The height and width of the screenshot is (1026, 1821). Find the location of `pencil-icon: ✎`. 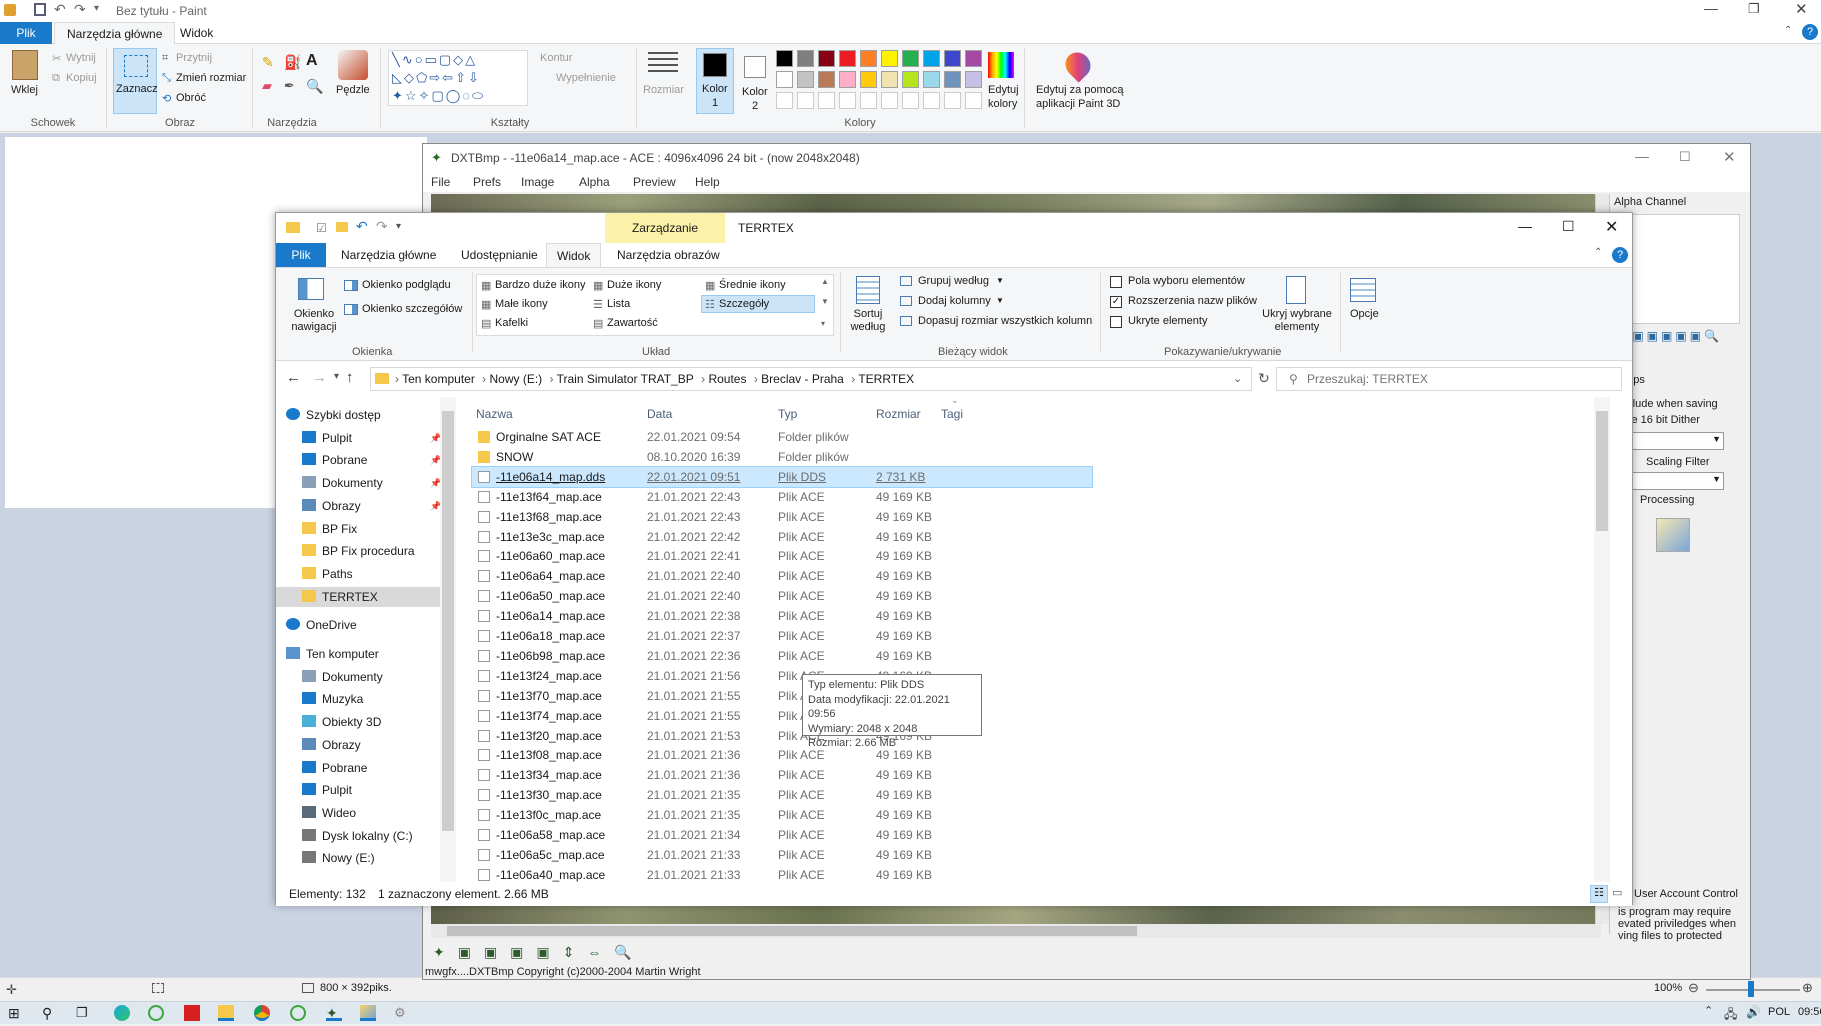

pencil-icon: ✎ is located at coordinates (268, 62).